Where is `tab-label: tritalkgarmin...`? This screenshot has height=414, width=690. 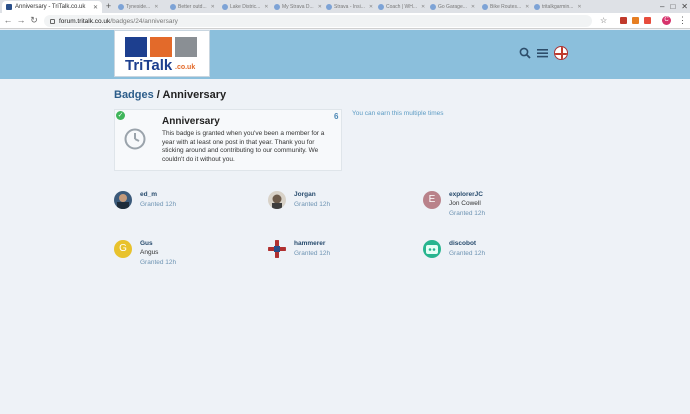
tab-label: tritalkgarmin... is located at coordinates (558, 7).